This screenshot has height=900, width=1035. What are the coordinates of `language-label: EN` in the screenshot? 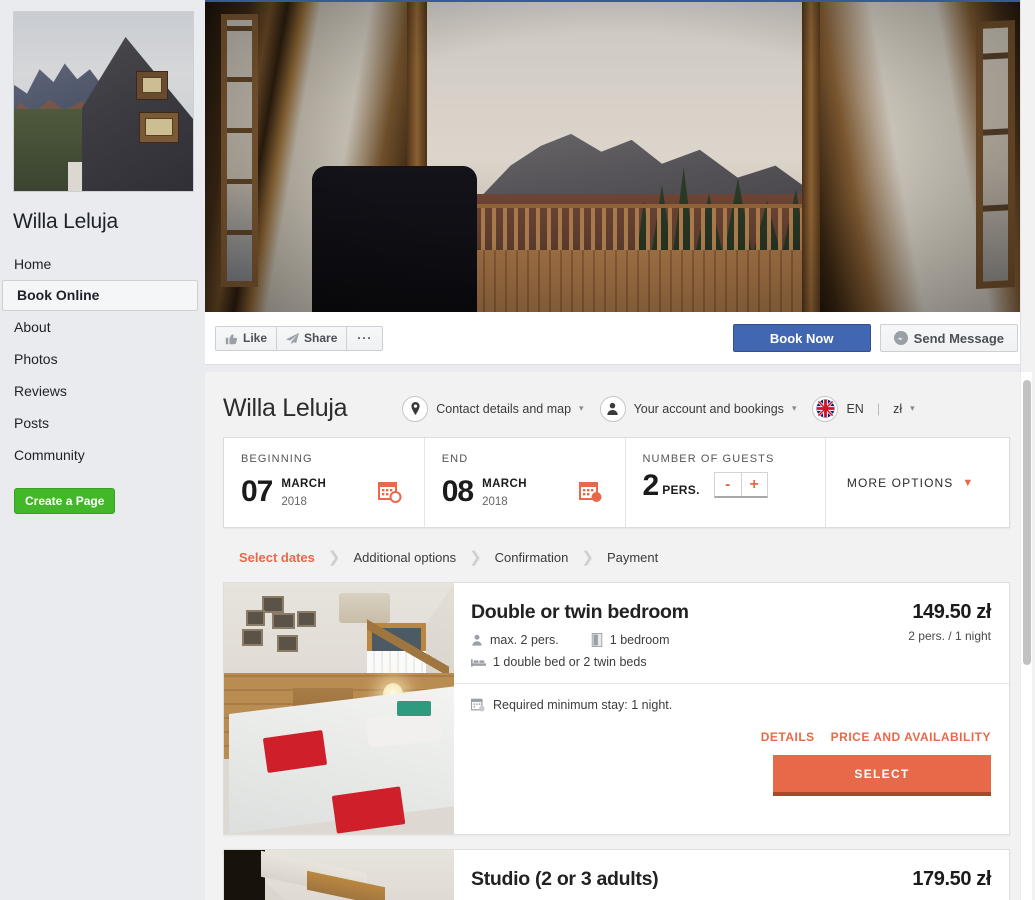 It's located at (855, 408).